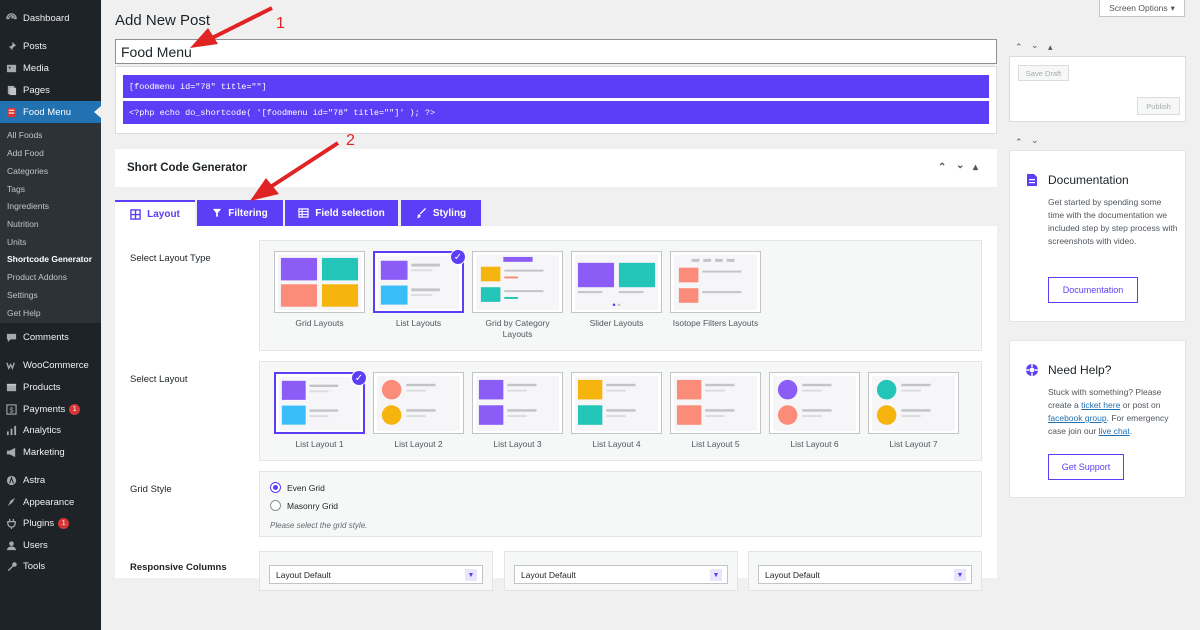  Describe the element at coordinates (187, 168) in the screenshot. I see `generator-title: Short Code Generator` at that location.